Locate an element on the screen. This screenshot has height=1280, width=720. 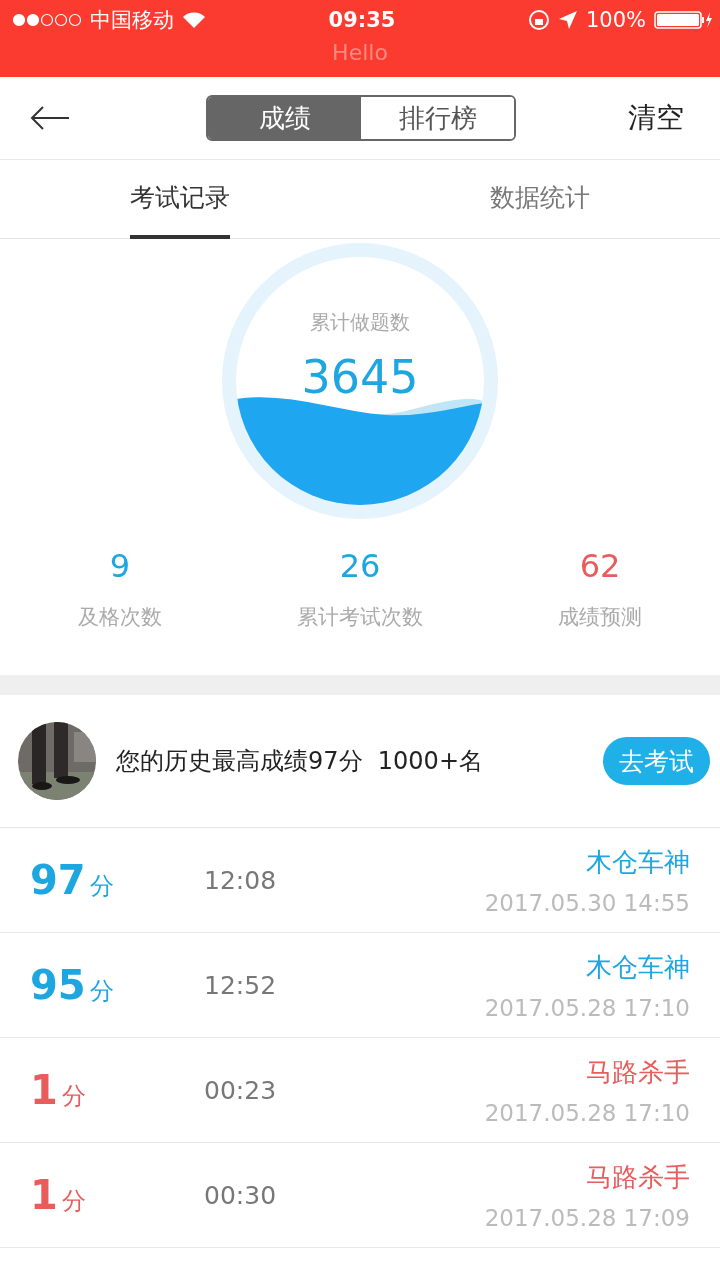
record-row: 1 分 00:23 马路杀手 2017.05.28 17:10 is located at coordinates (360, 1090).